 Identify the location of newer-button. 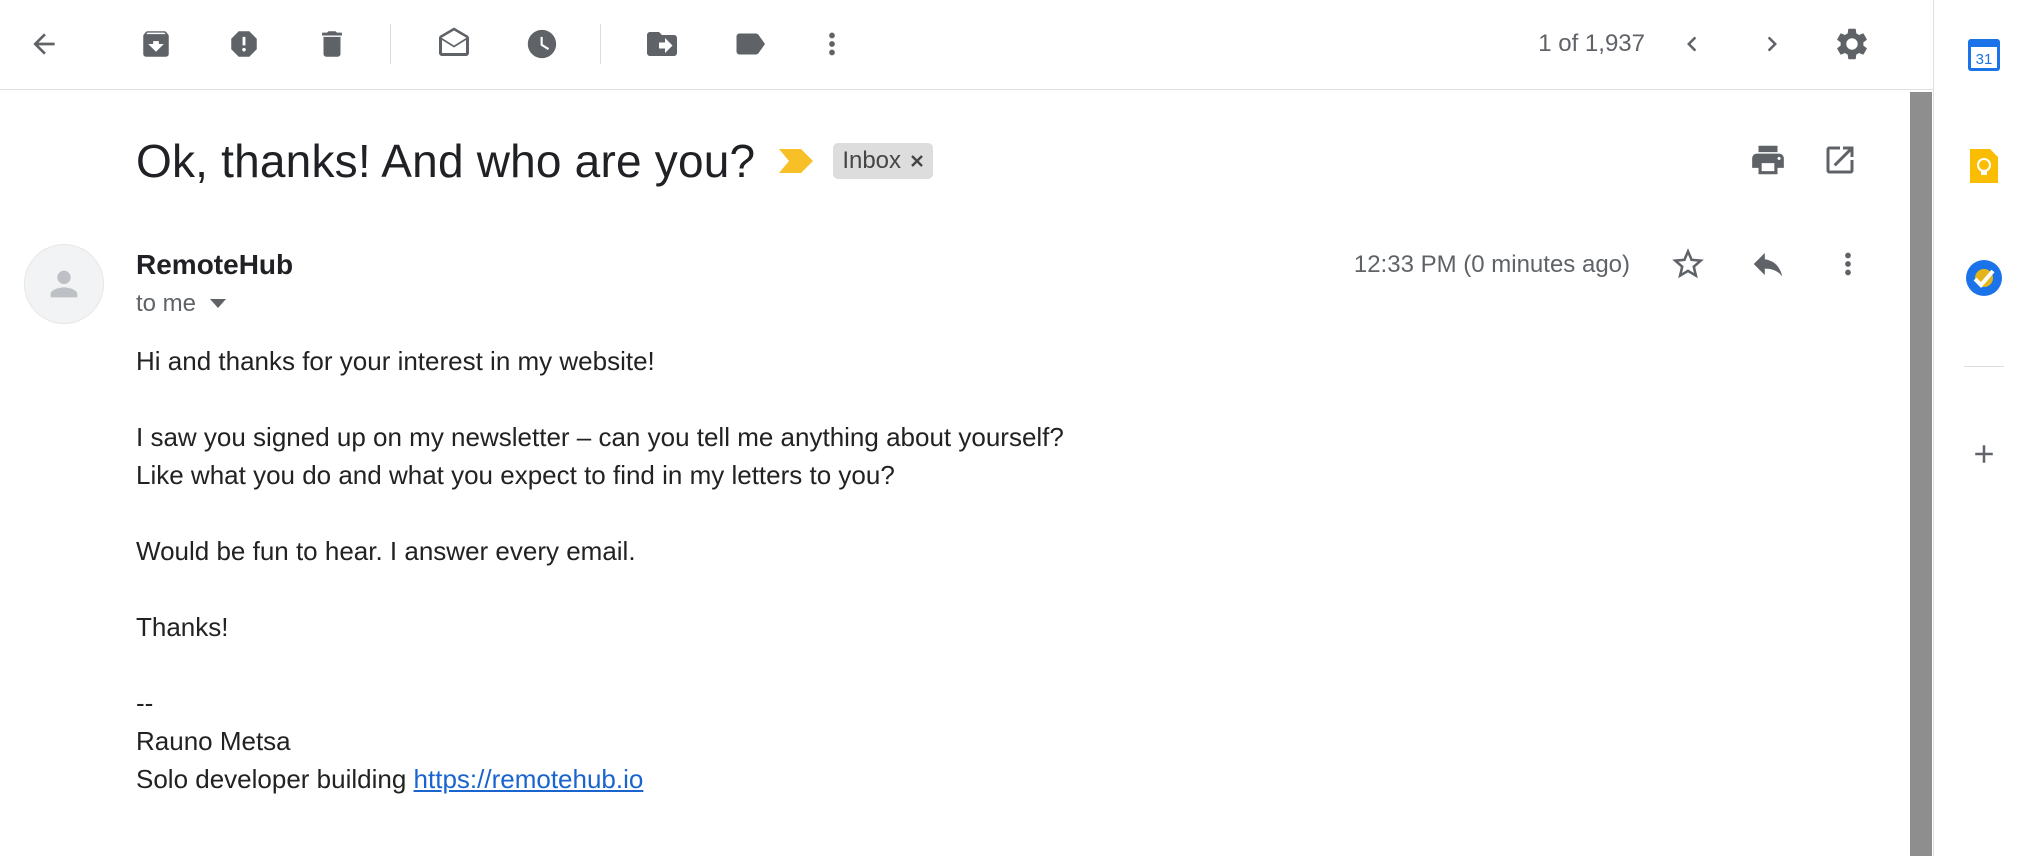
(1692, 44).